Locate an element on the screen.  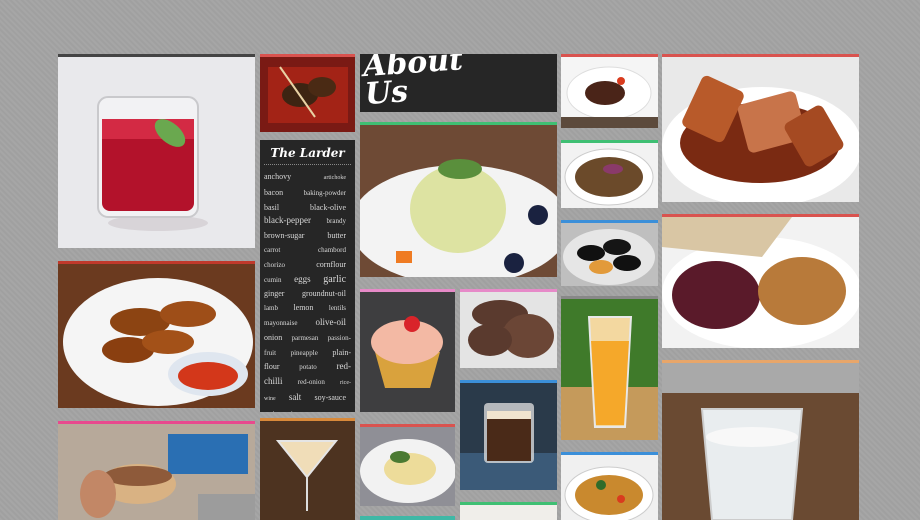
chicken-wings-photo is located at coordinates (156, 336).